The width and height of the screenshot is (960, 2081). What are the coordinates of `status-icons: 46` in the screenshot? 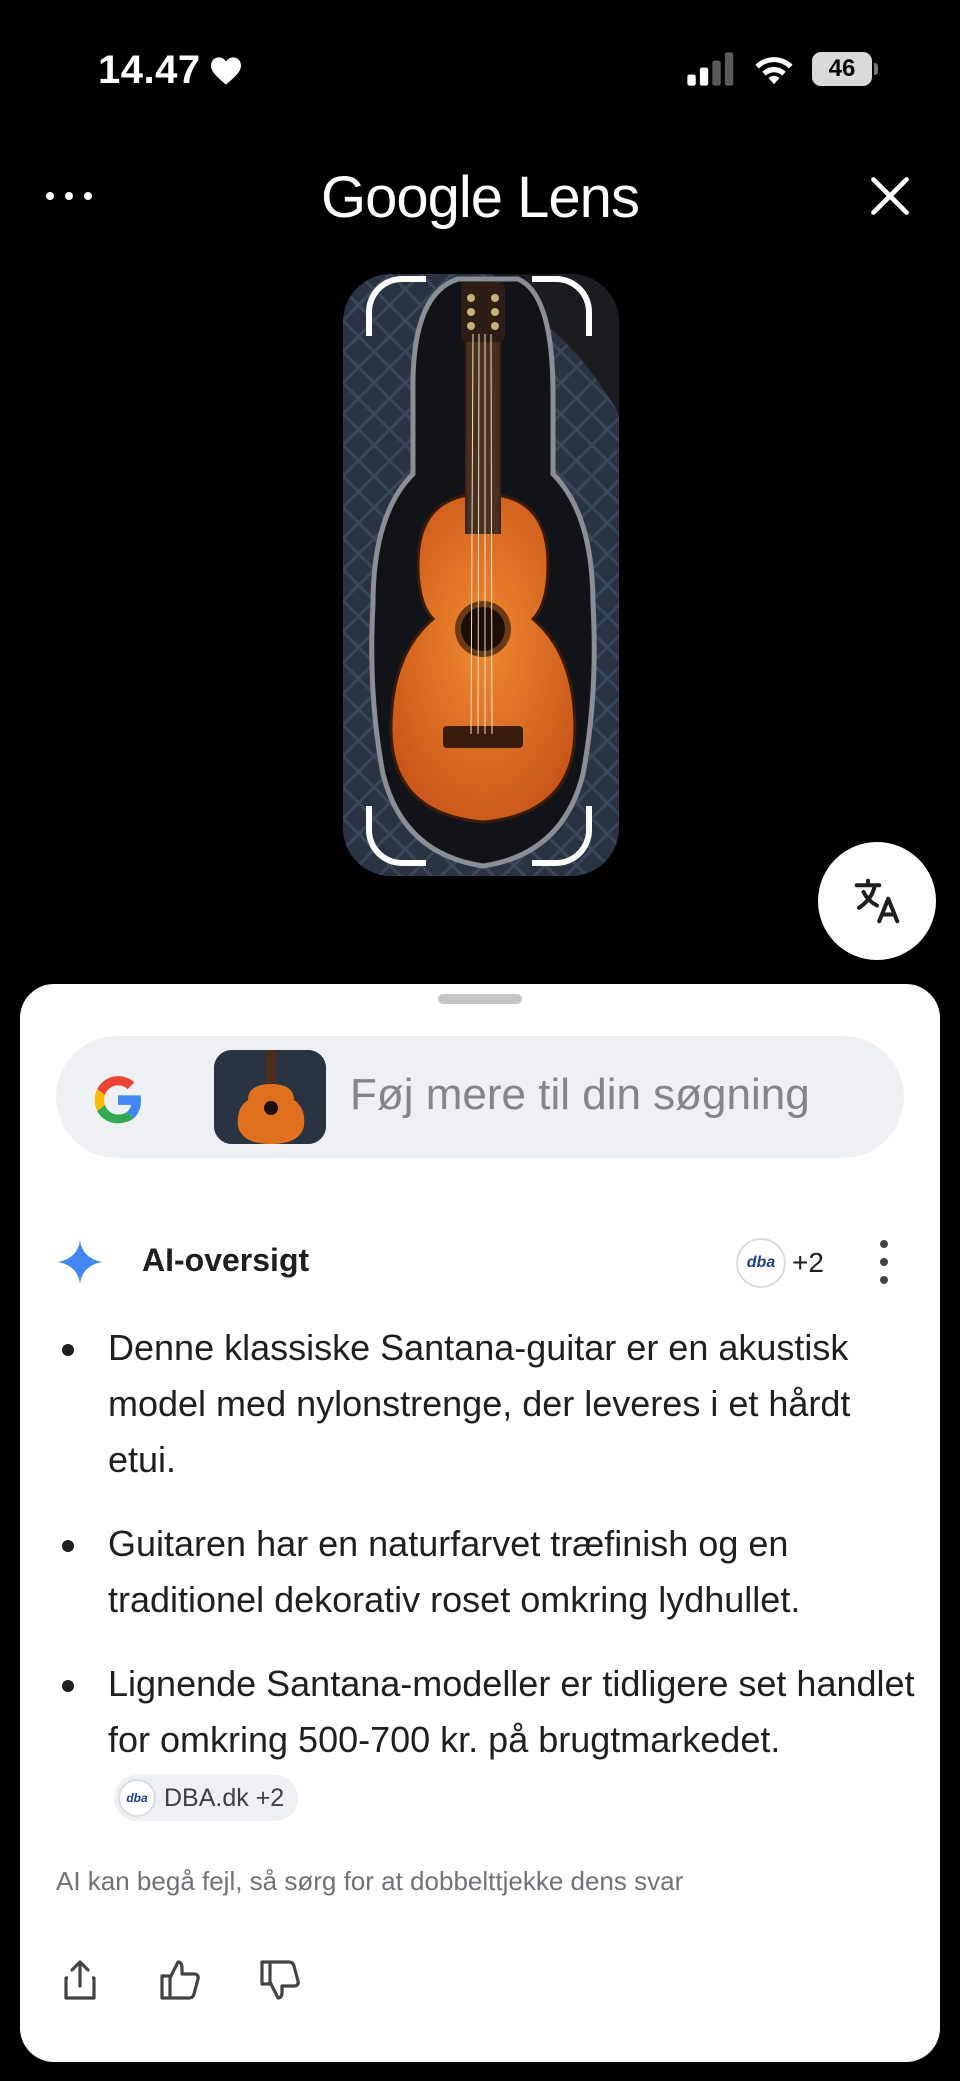 It's located at (782, 69).